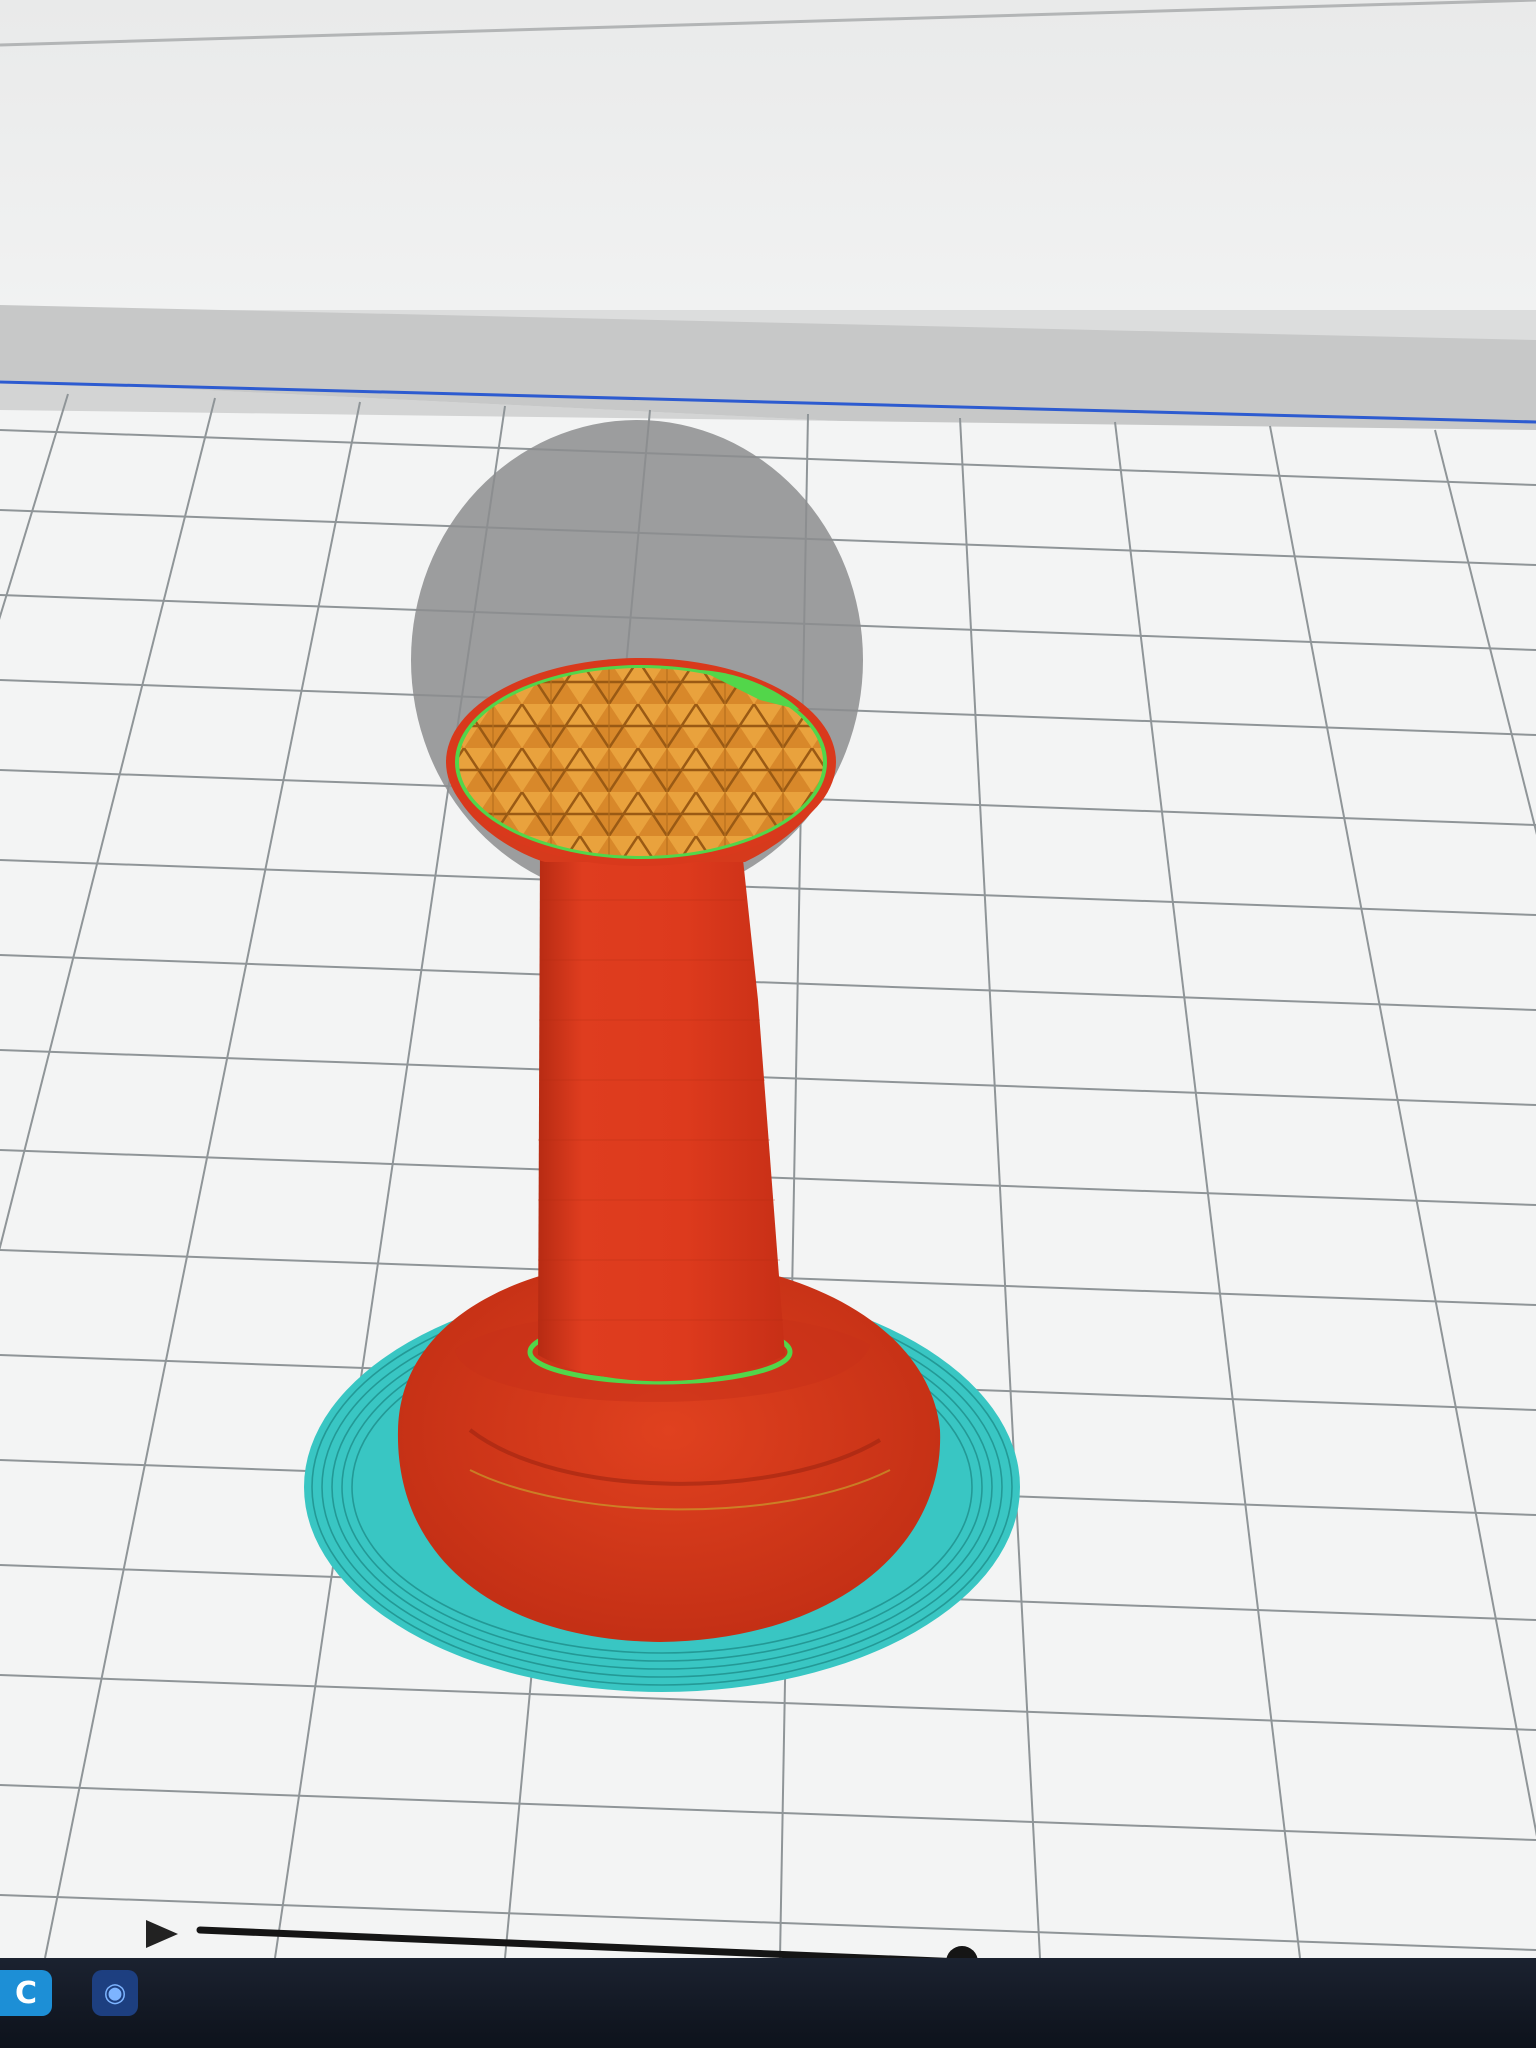 This screenshot has width=1536, height=2048. Describe the element at coordinates (115, 1993) in the screenshot. I see `app-icon-globe: ◉` at that location.